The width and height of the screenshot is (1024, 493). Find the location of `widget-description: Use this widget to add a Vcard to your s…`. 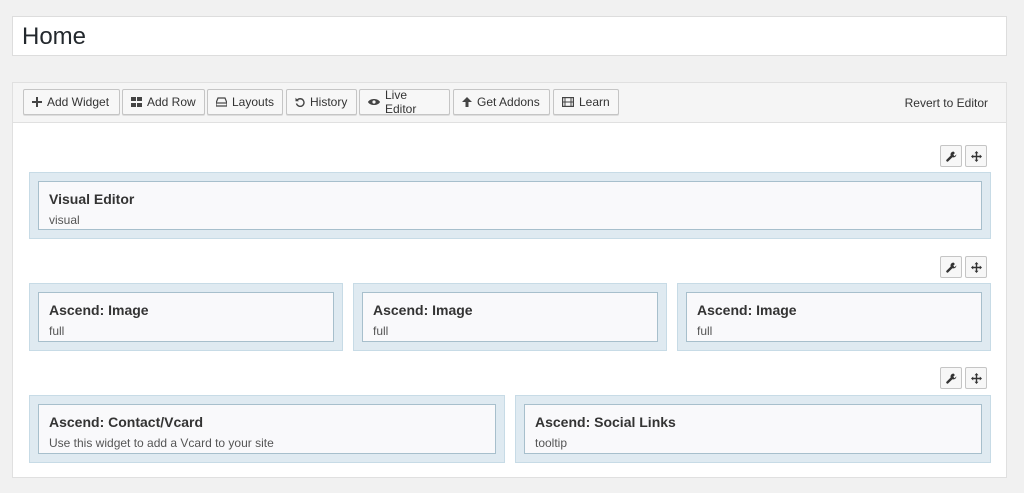

widget-description: Use this widget to add a Vcard to your s… is located at coordinates (161, 443).